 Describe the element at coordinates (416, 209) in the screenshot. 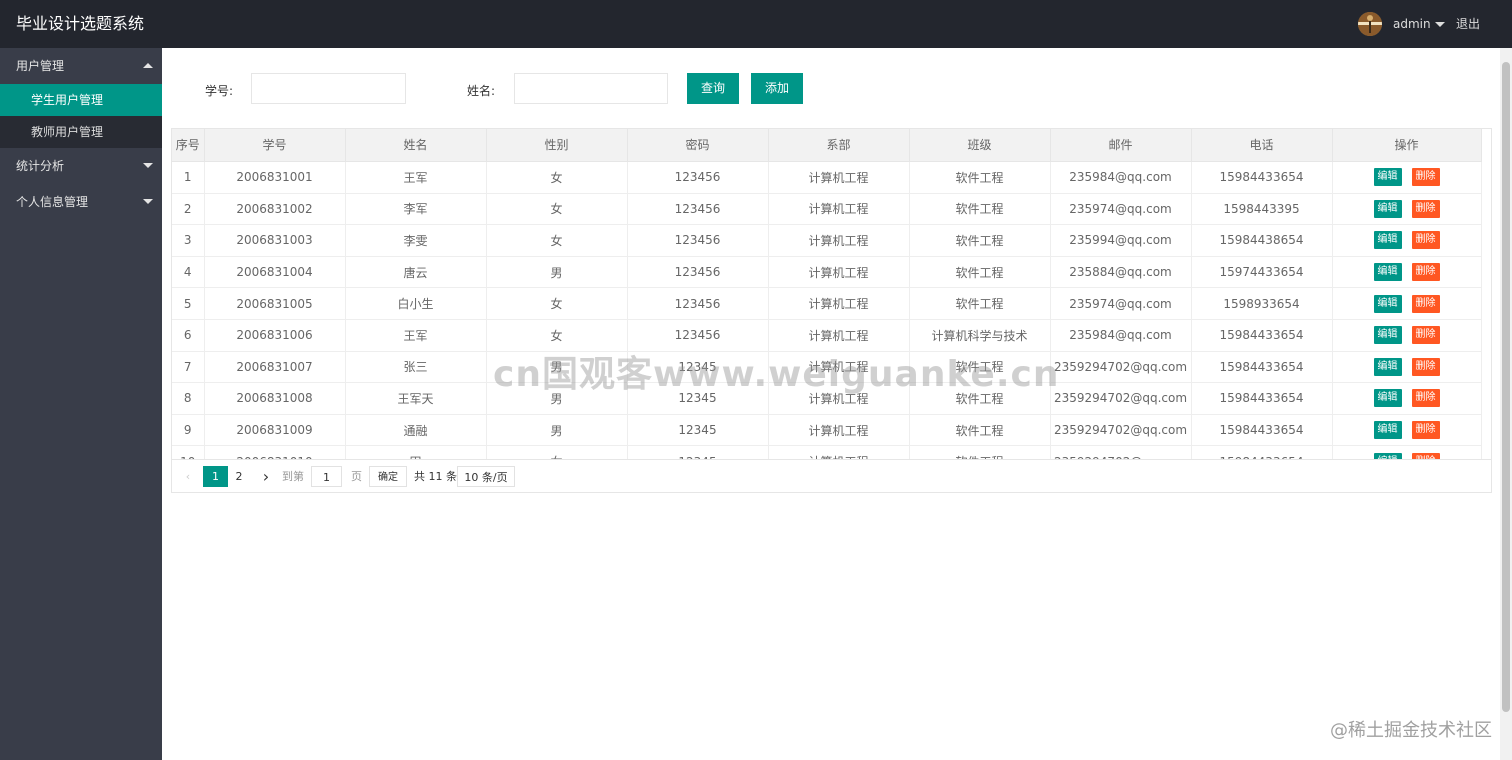

I see `table-cell: 李军` at that location.